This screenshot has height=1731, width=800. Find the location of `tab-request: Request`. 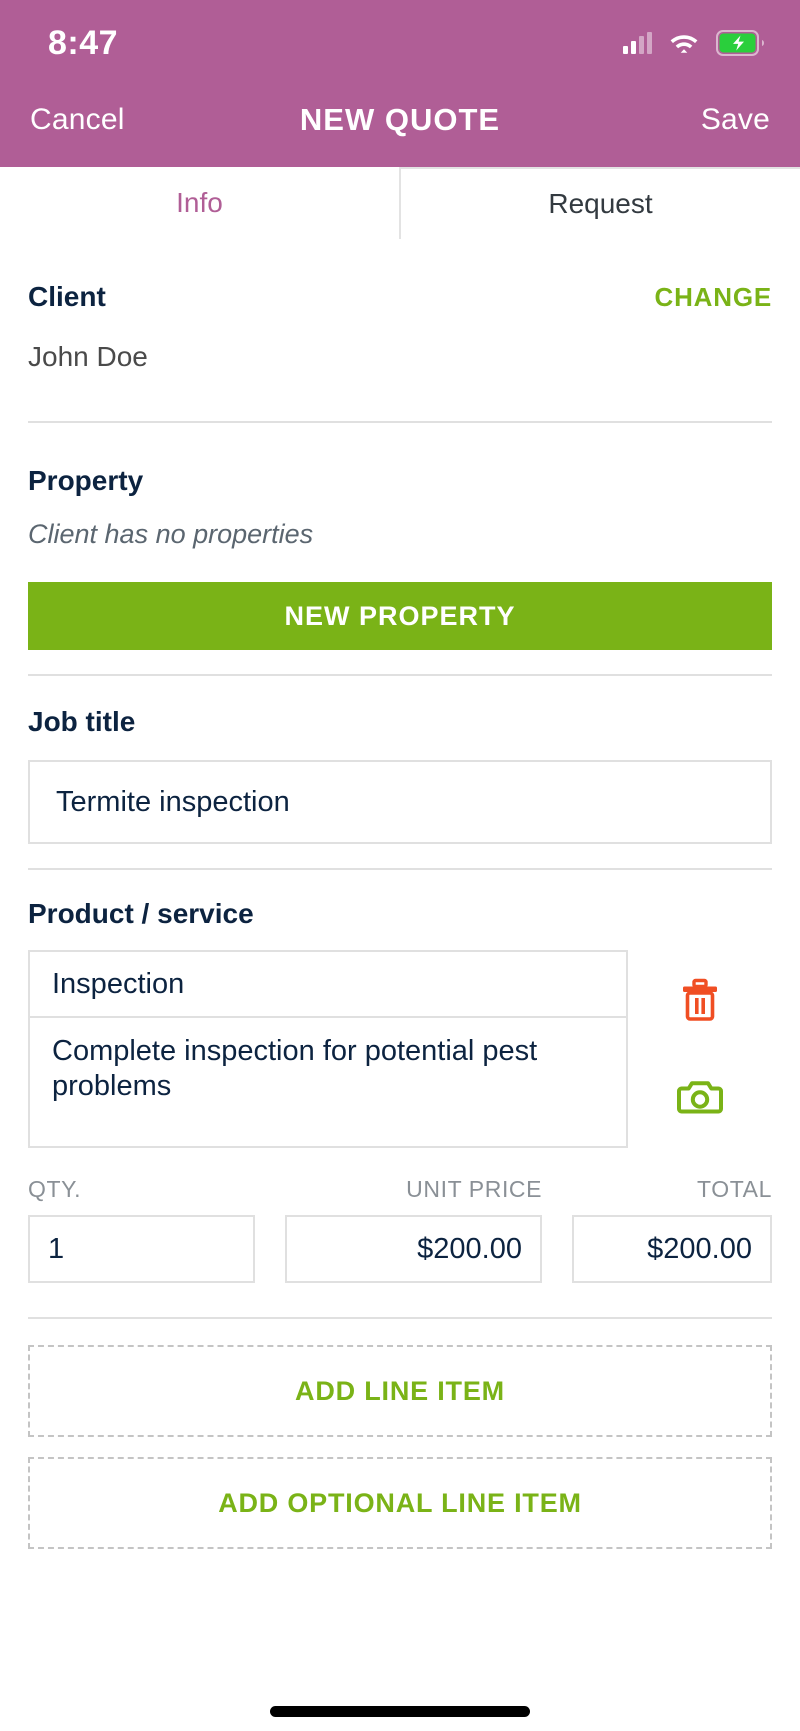

tab-request: Request is located at coordinates (599, 203).